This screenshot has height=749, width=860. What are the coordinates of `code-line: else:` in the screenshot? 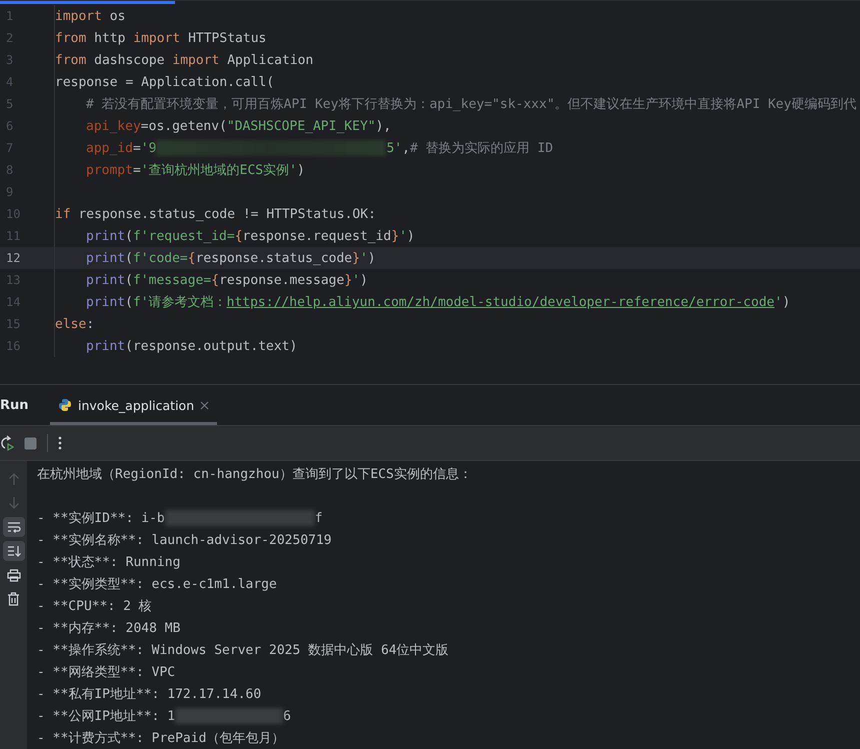 It's located at (74, 324).